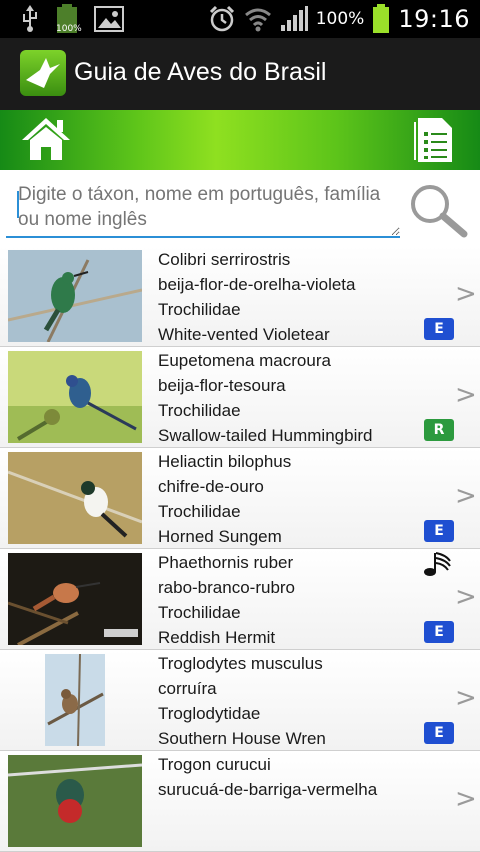 The image size is (480, 852). Describe the element at coordinates (43, 73) in the screenshot. I see `hummingbird-logo-icon` at that location.